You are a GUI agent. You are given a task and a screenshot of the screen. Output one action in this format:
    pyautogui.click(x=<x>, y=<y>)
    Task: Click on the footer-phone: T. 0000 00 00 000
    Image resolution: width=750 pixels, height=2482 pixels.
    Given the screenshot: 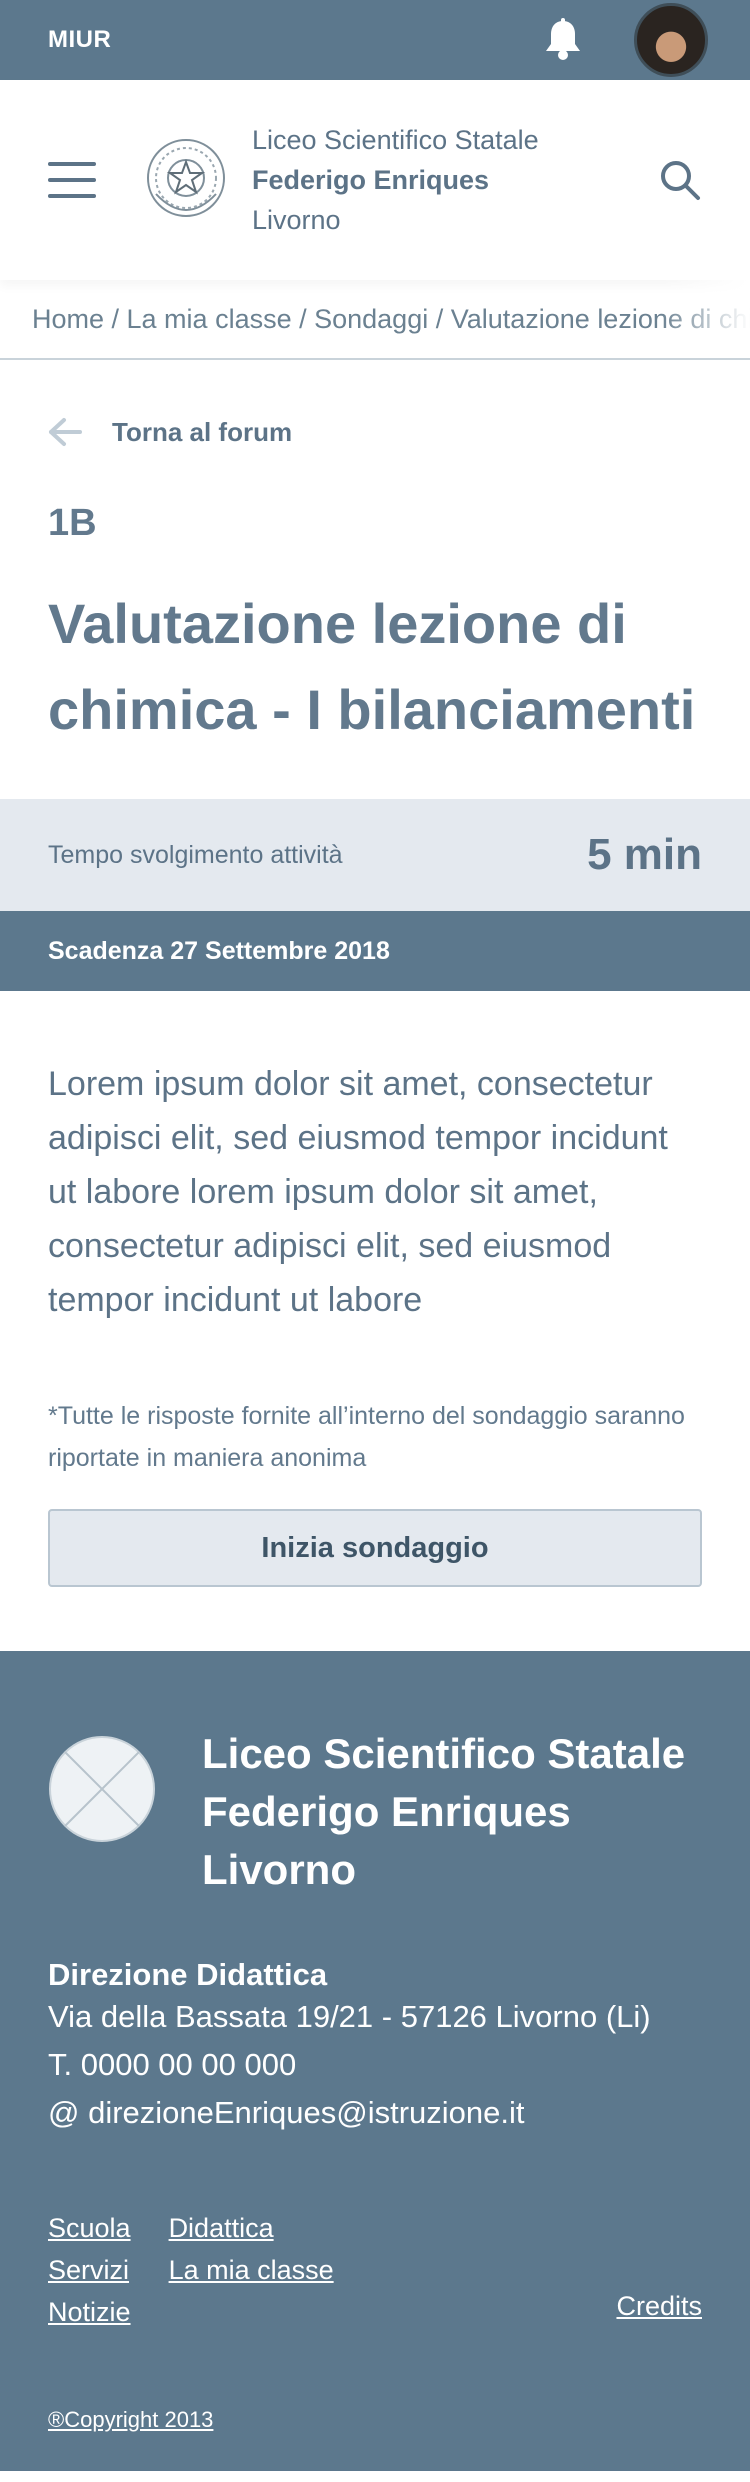 What is the action you would take?
    pyautogui.click(x=172, y=2064)
    